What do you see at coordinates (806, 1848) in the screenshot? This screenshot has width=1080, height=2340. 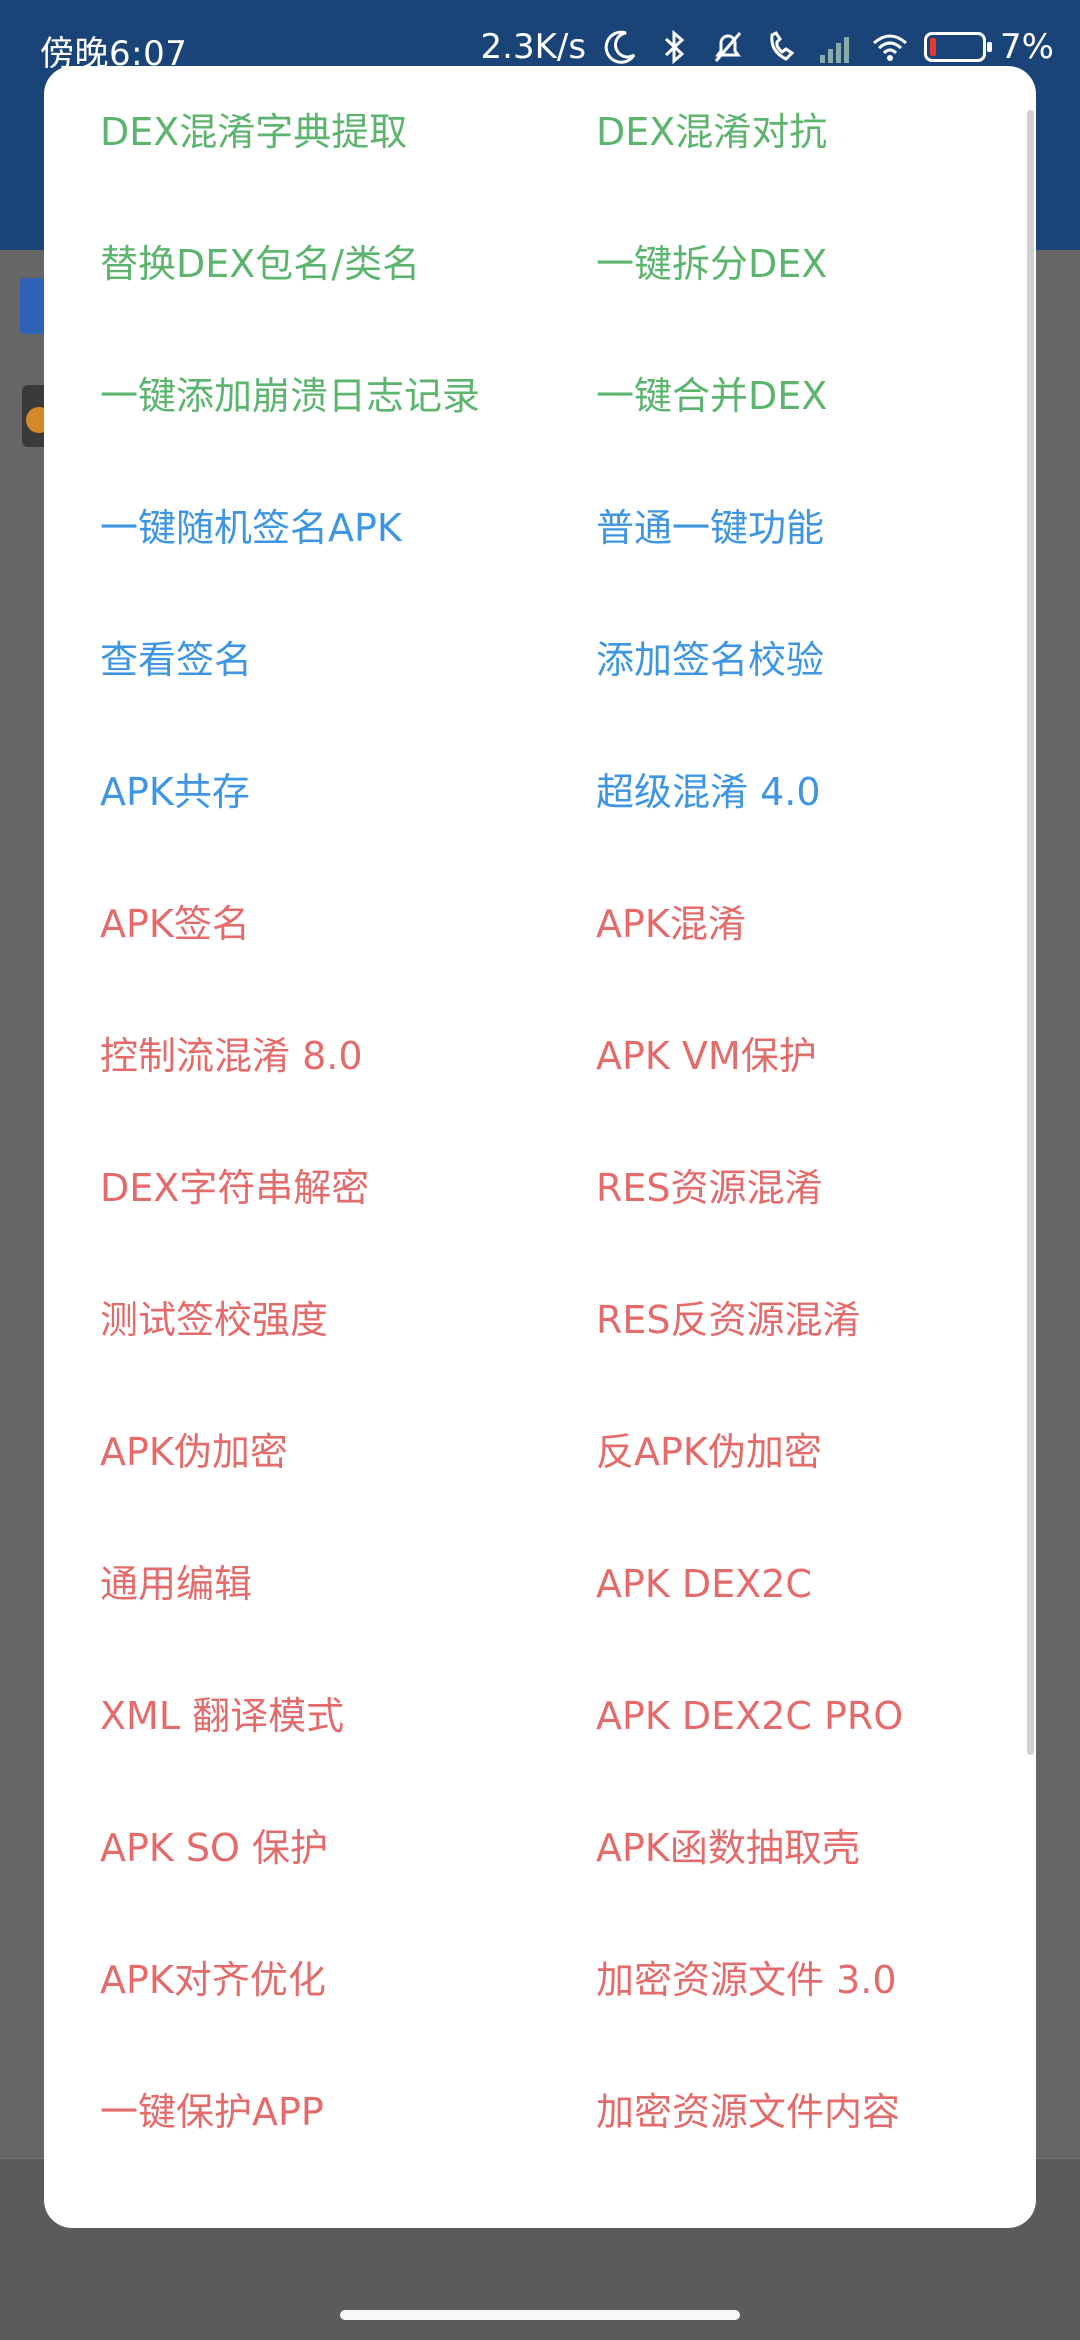 I see `menu-item-apk-function-extract: APK函数抽取壳` at bounding box center [806, 1848].